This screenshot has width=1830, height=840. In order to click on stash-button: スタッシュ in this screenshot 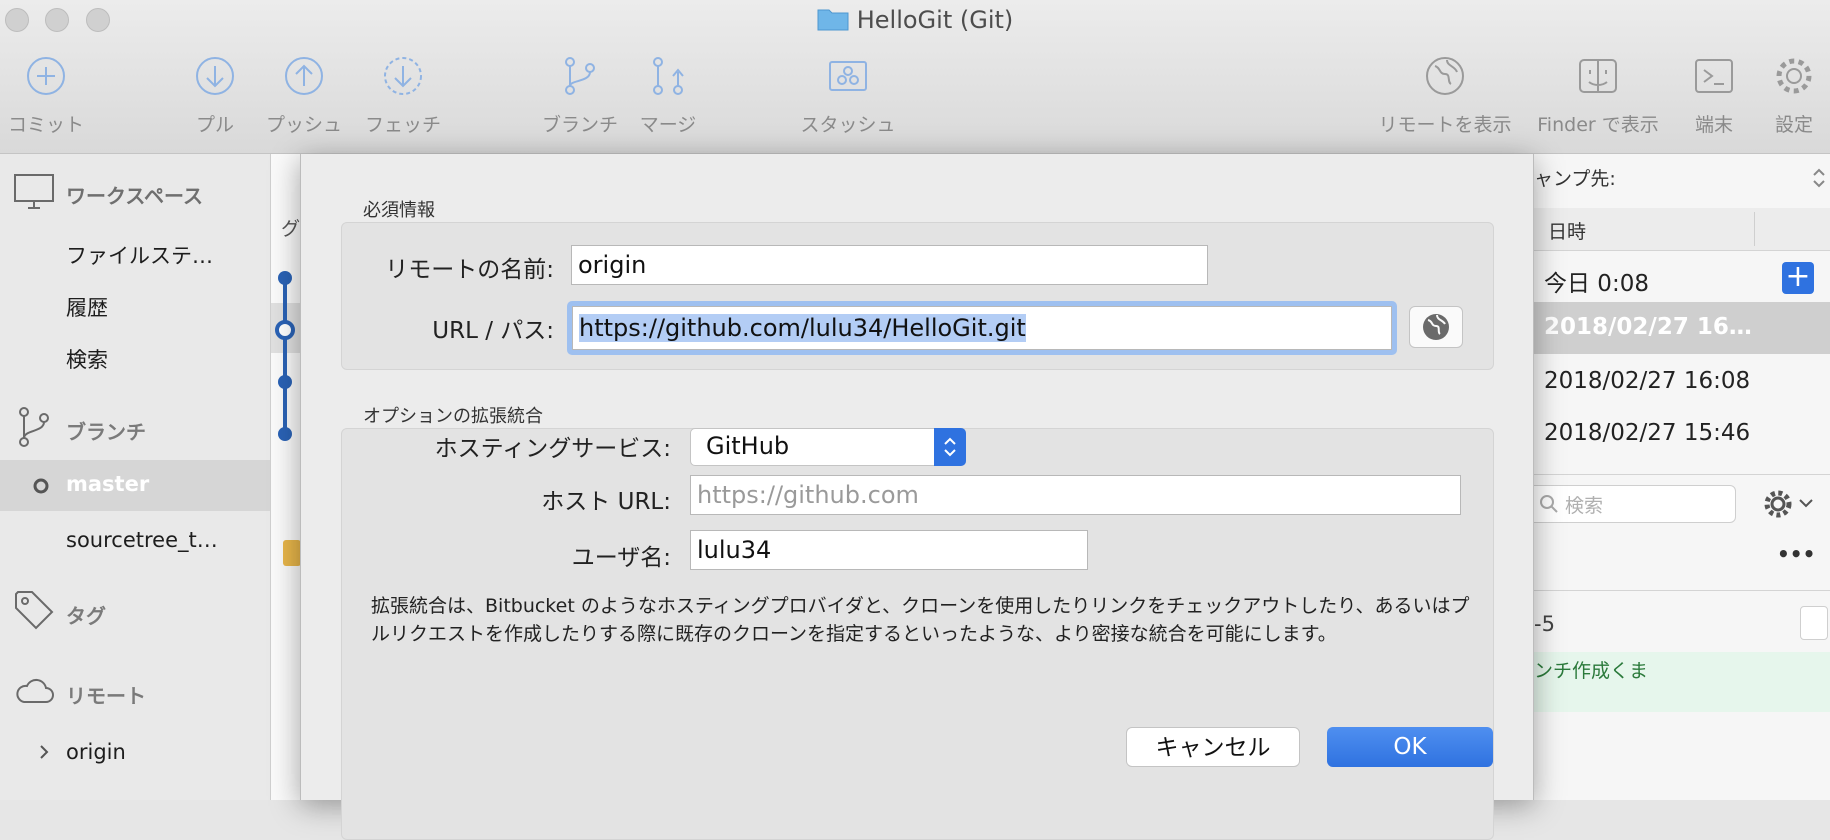, I will do `click(848, 96)`.